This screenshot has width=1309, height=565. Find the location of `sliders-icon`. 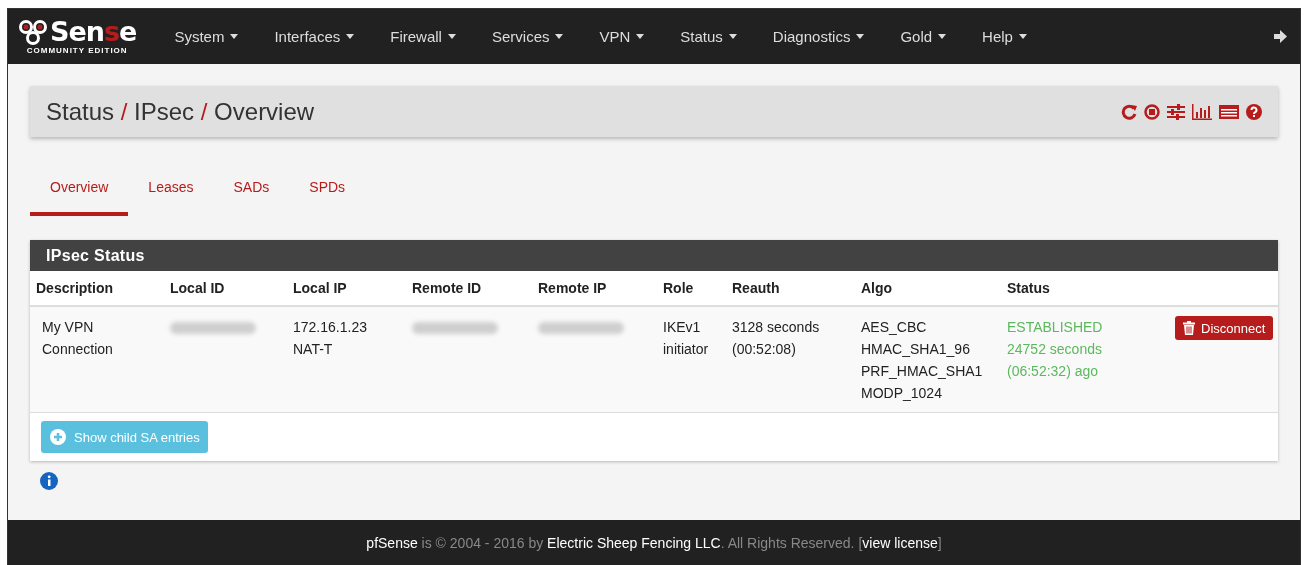

sliders-icon is located at coordinates (1176, 111).